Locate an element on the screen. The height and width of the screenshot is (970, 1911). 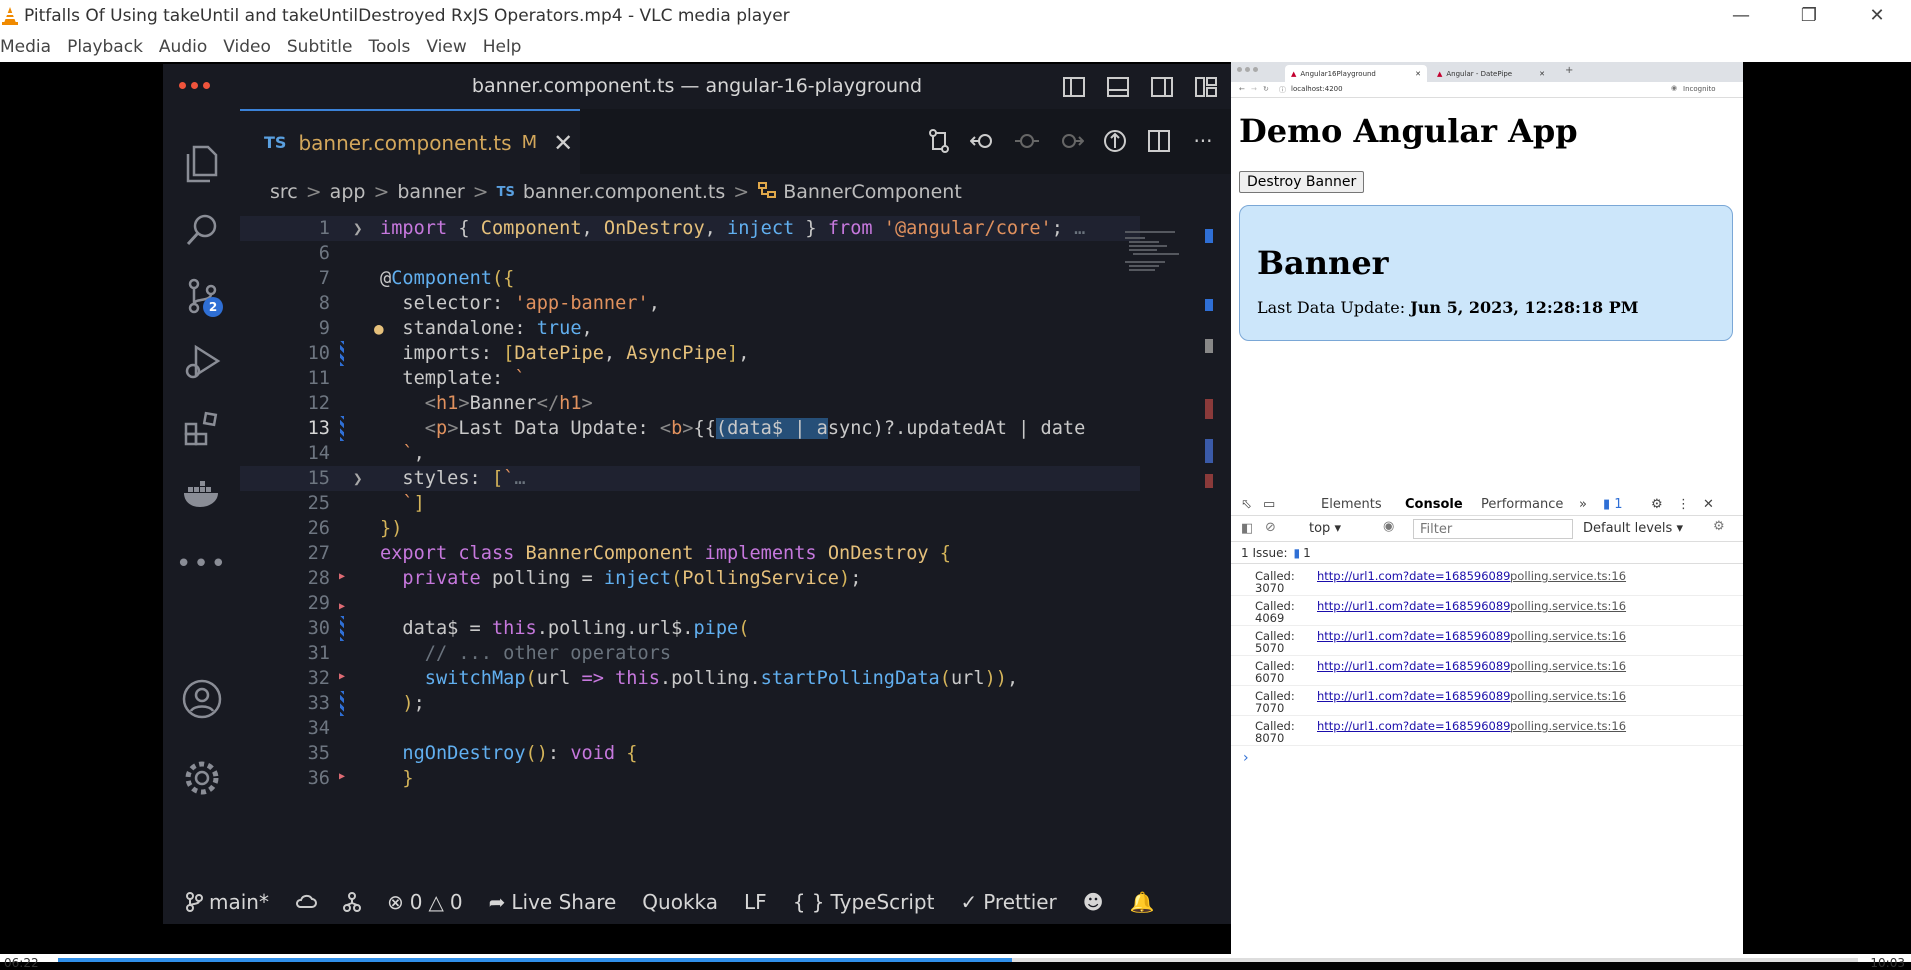
new-tab-icon: + is located at coordinates (1569, 70).